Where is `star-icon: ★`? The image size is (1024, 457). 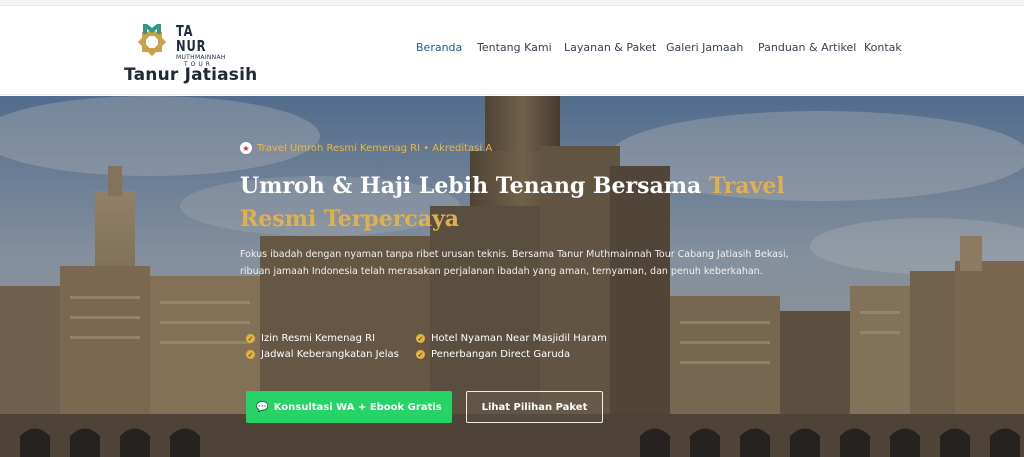 star-icon: ★ is located at coordinates (246, 148).